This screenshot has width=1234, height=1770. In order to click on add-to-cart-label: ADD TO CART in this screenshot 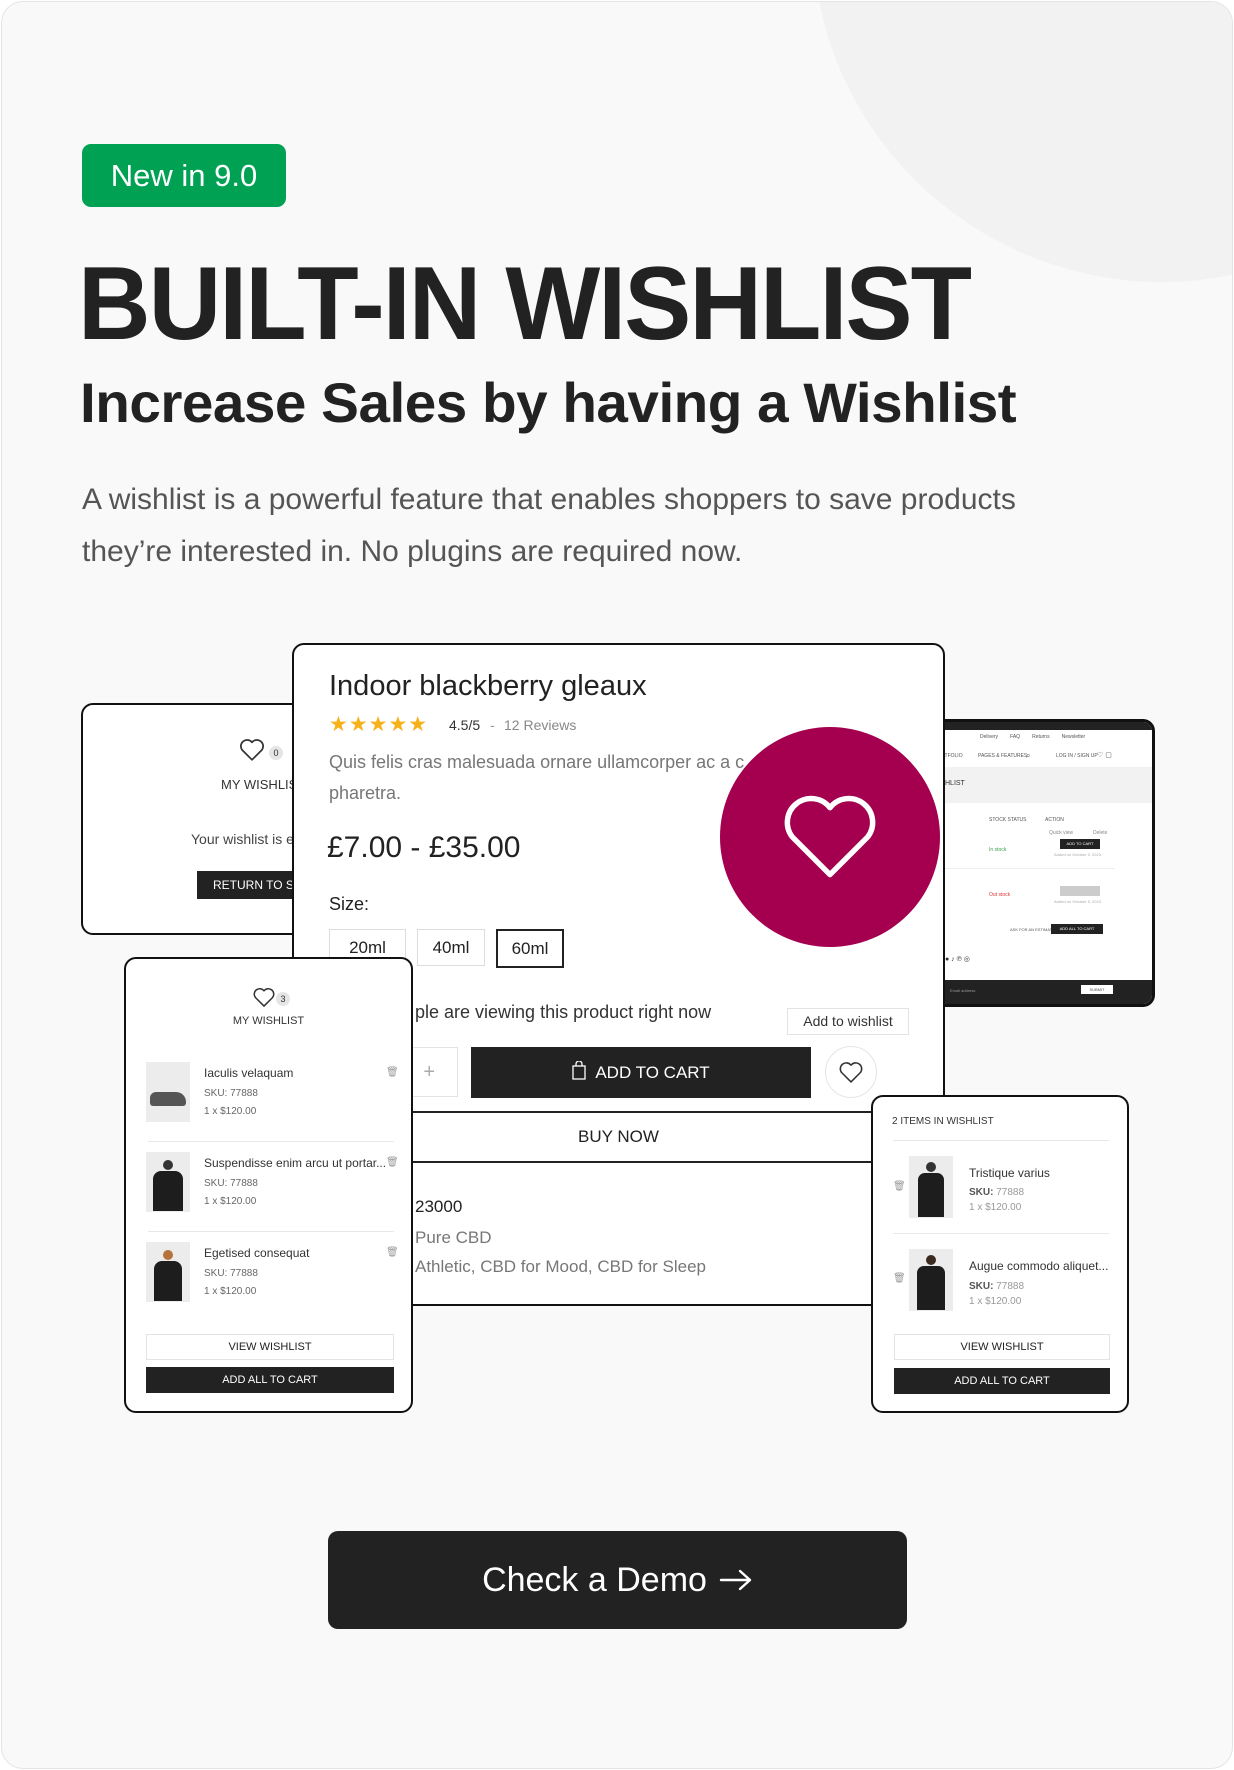, I will do `click(652, 1072)`.